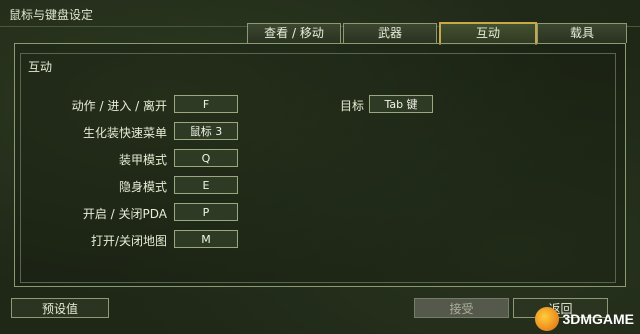 The width and height of the screenshot is (640, 334). Describe the element at coordinates (351, 106) in the screenshot. I see `binding-label-target: 目标` at that location.